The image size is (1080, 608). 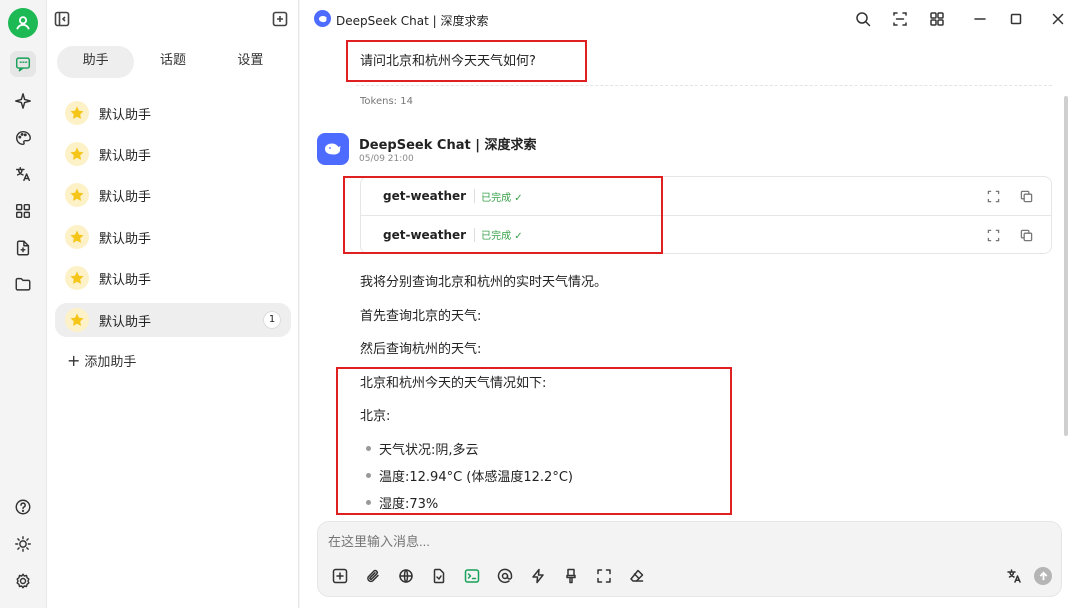 I want to click on token-count: Tokens: 14, so click(x=386, y=101).